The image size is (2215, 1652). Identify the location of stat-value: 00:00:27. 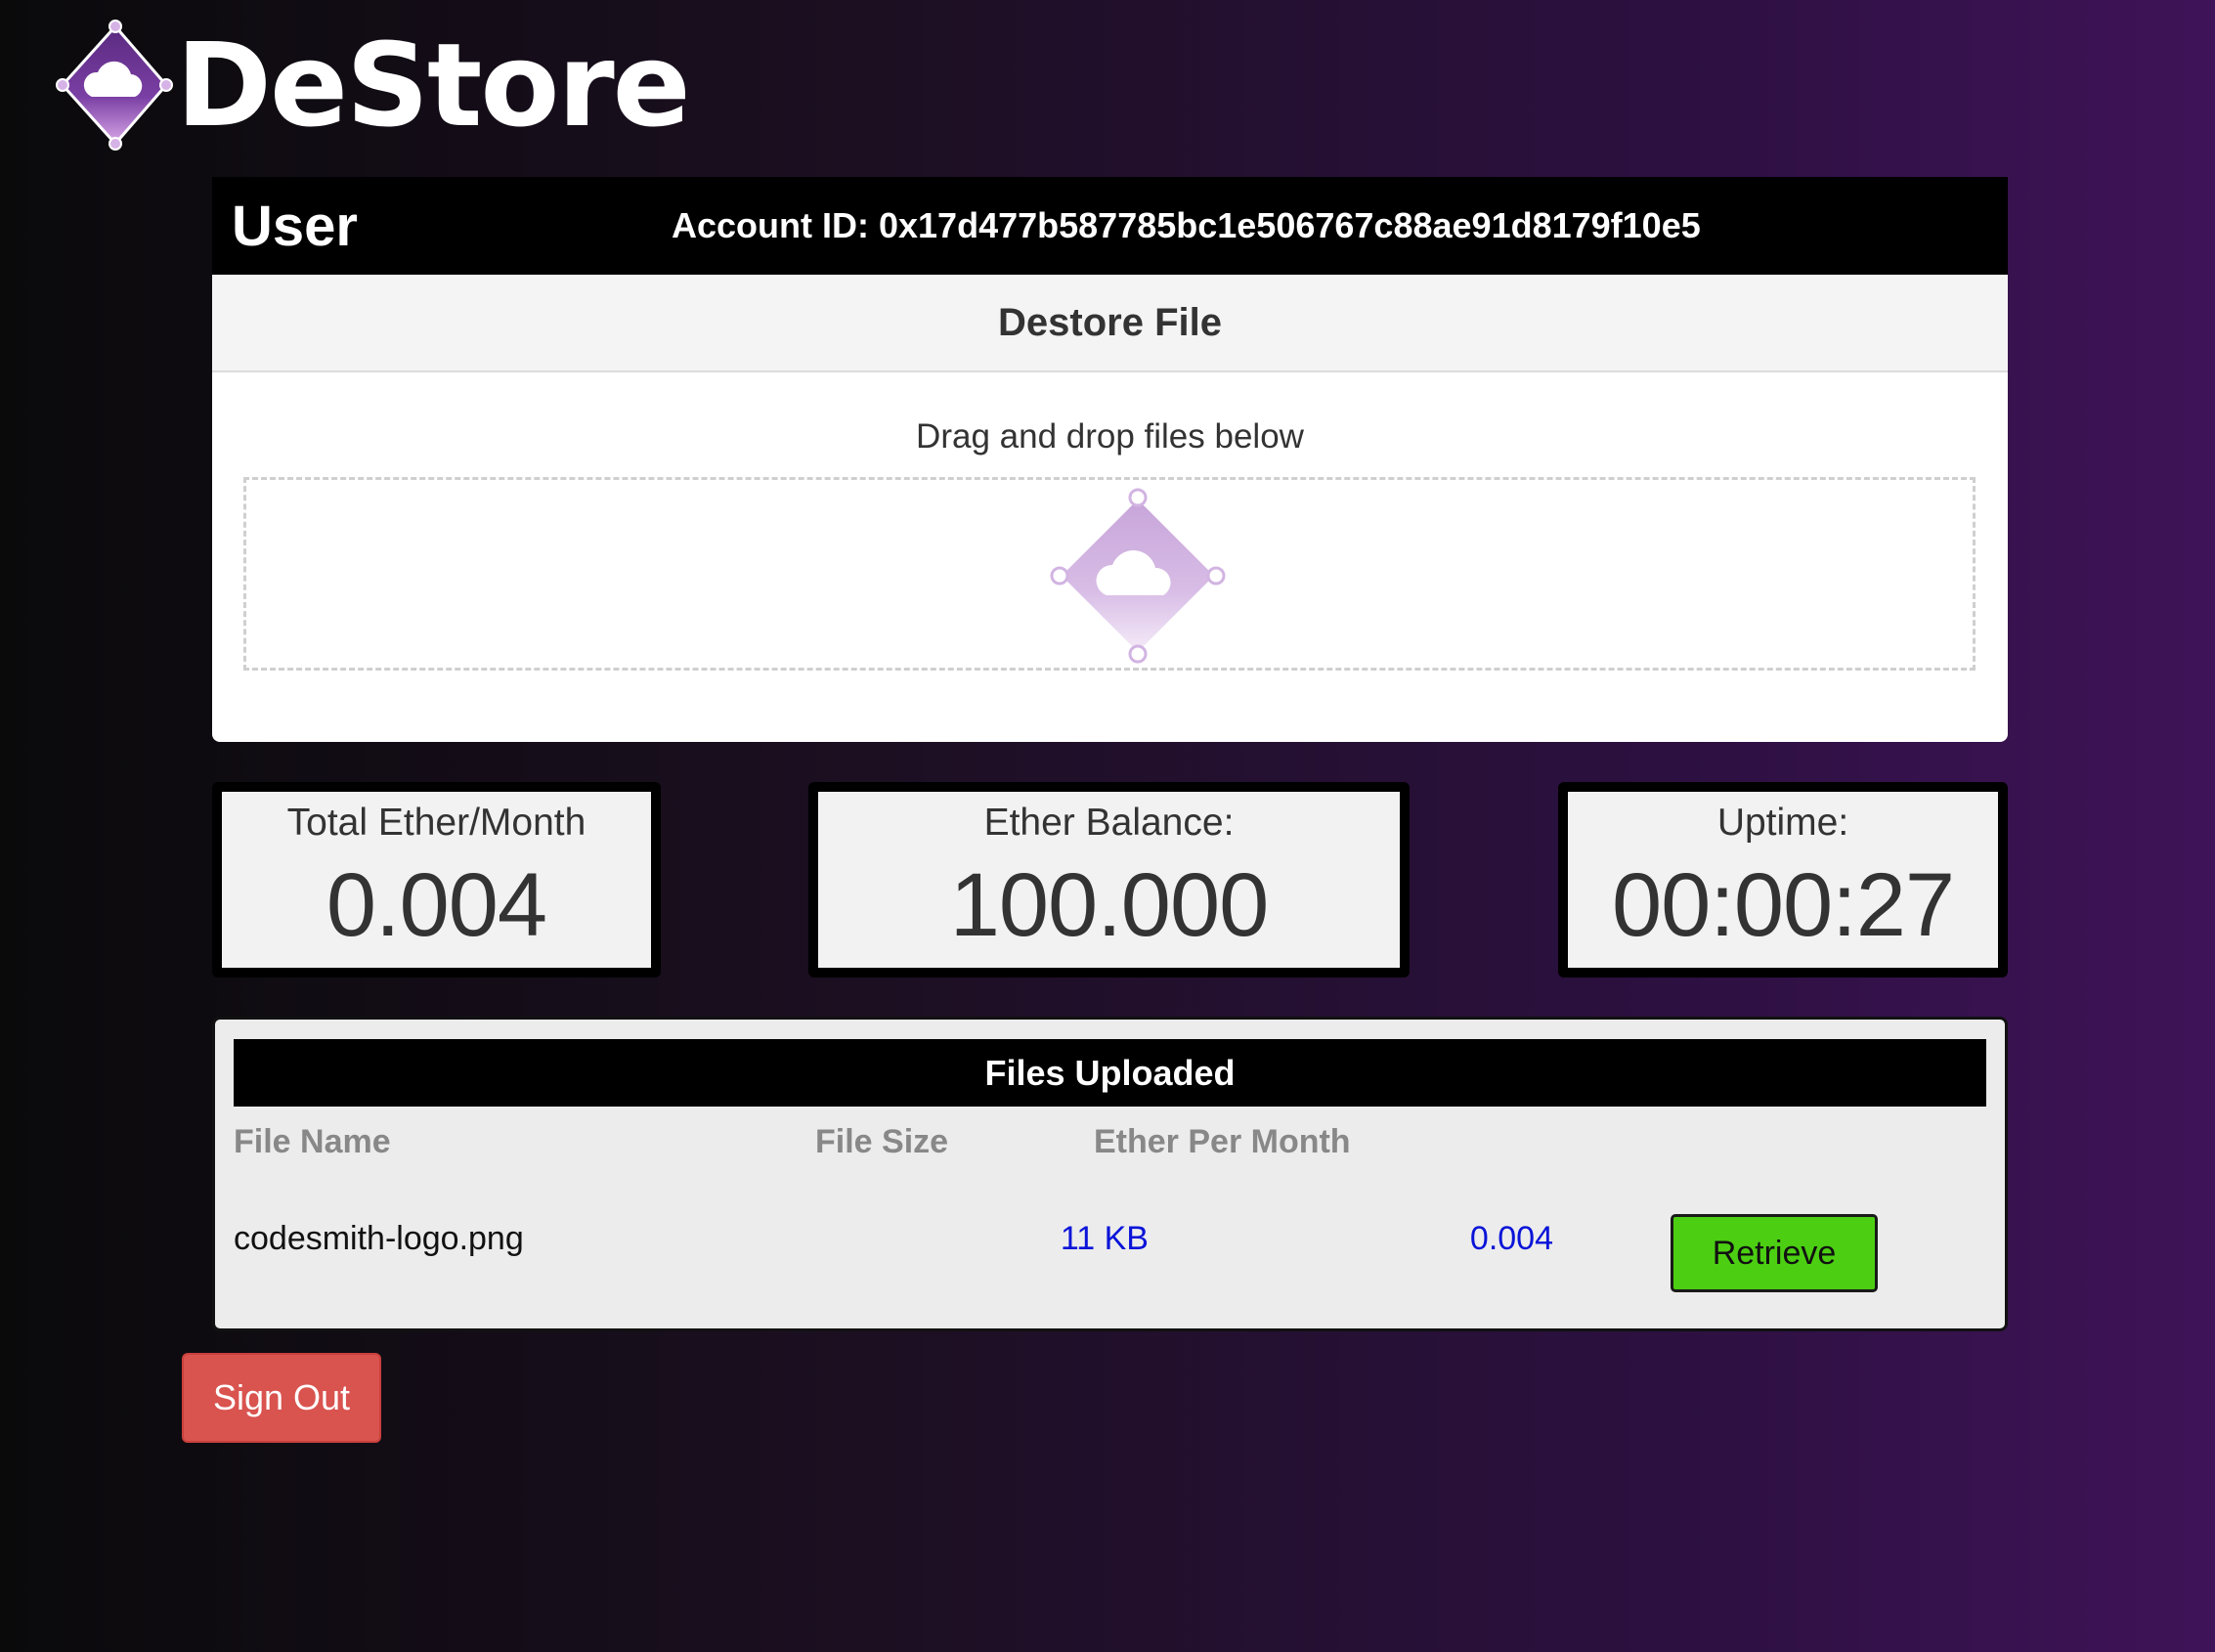
(1783, 905).